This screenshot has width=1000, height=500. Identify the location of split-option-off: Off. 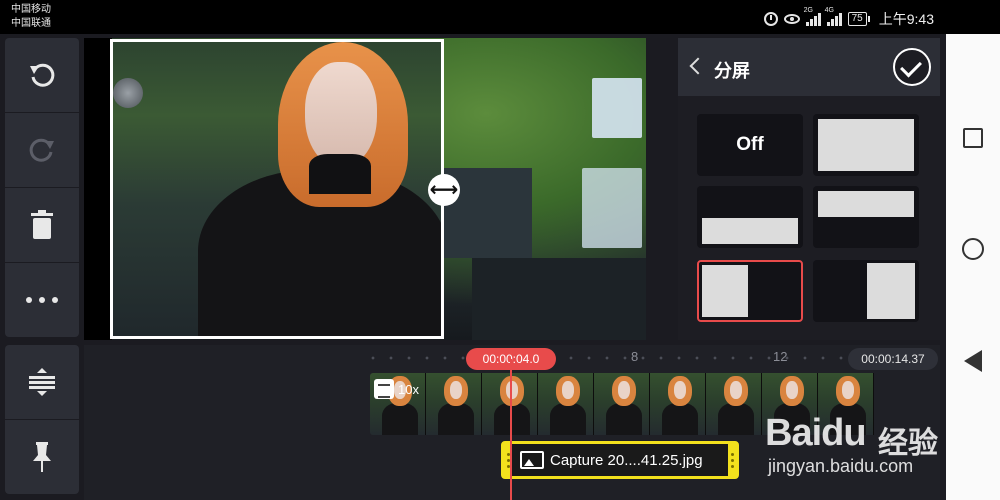
(750, 145).